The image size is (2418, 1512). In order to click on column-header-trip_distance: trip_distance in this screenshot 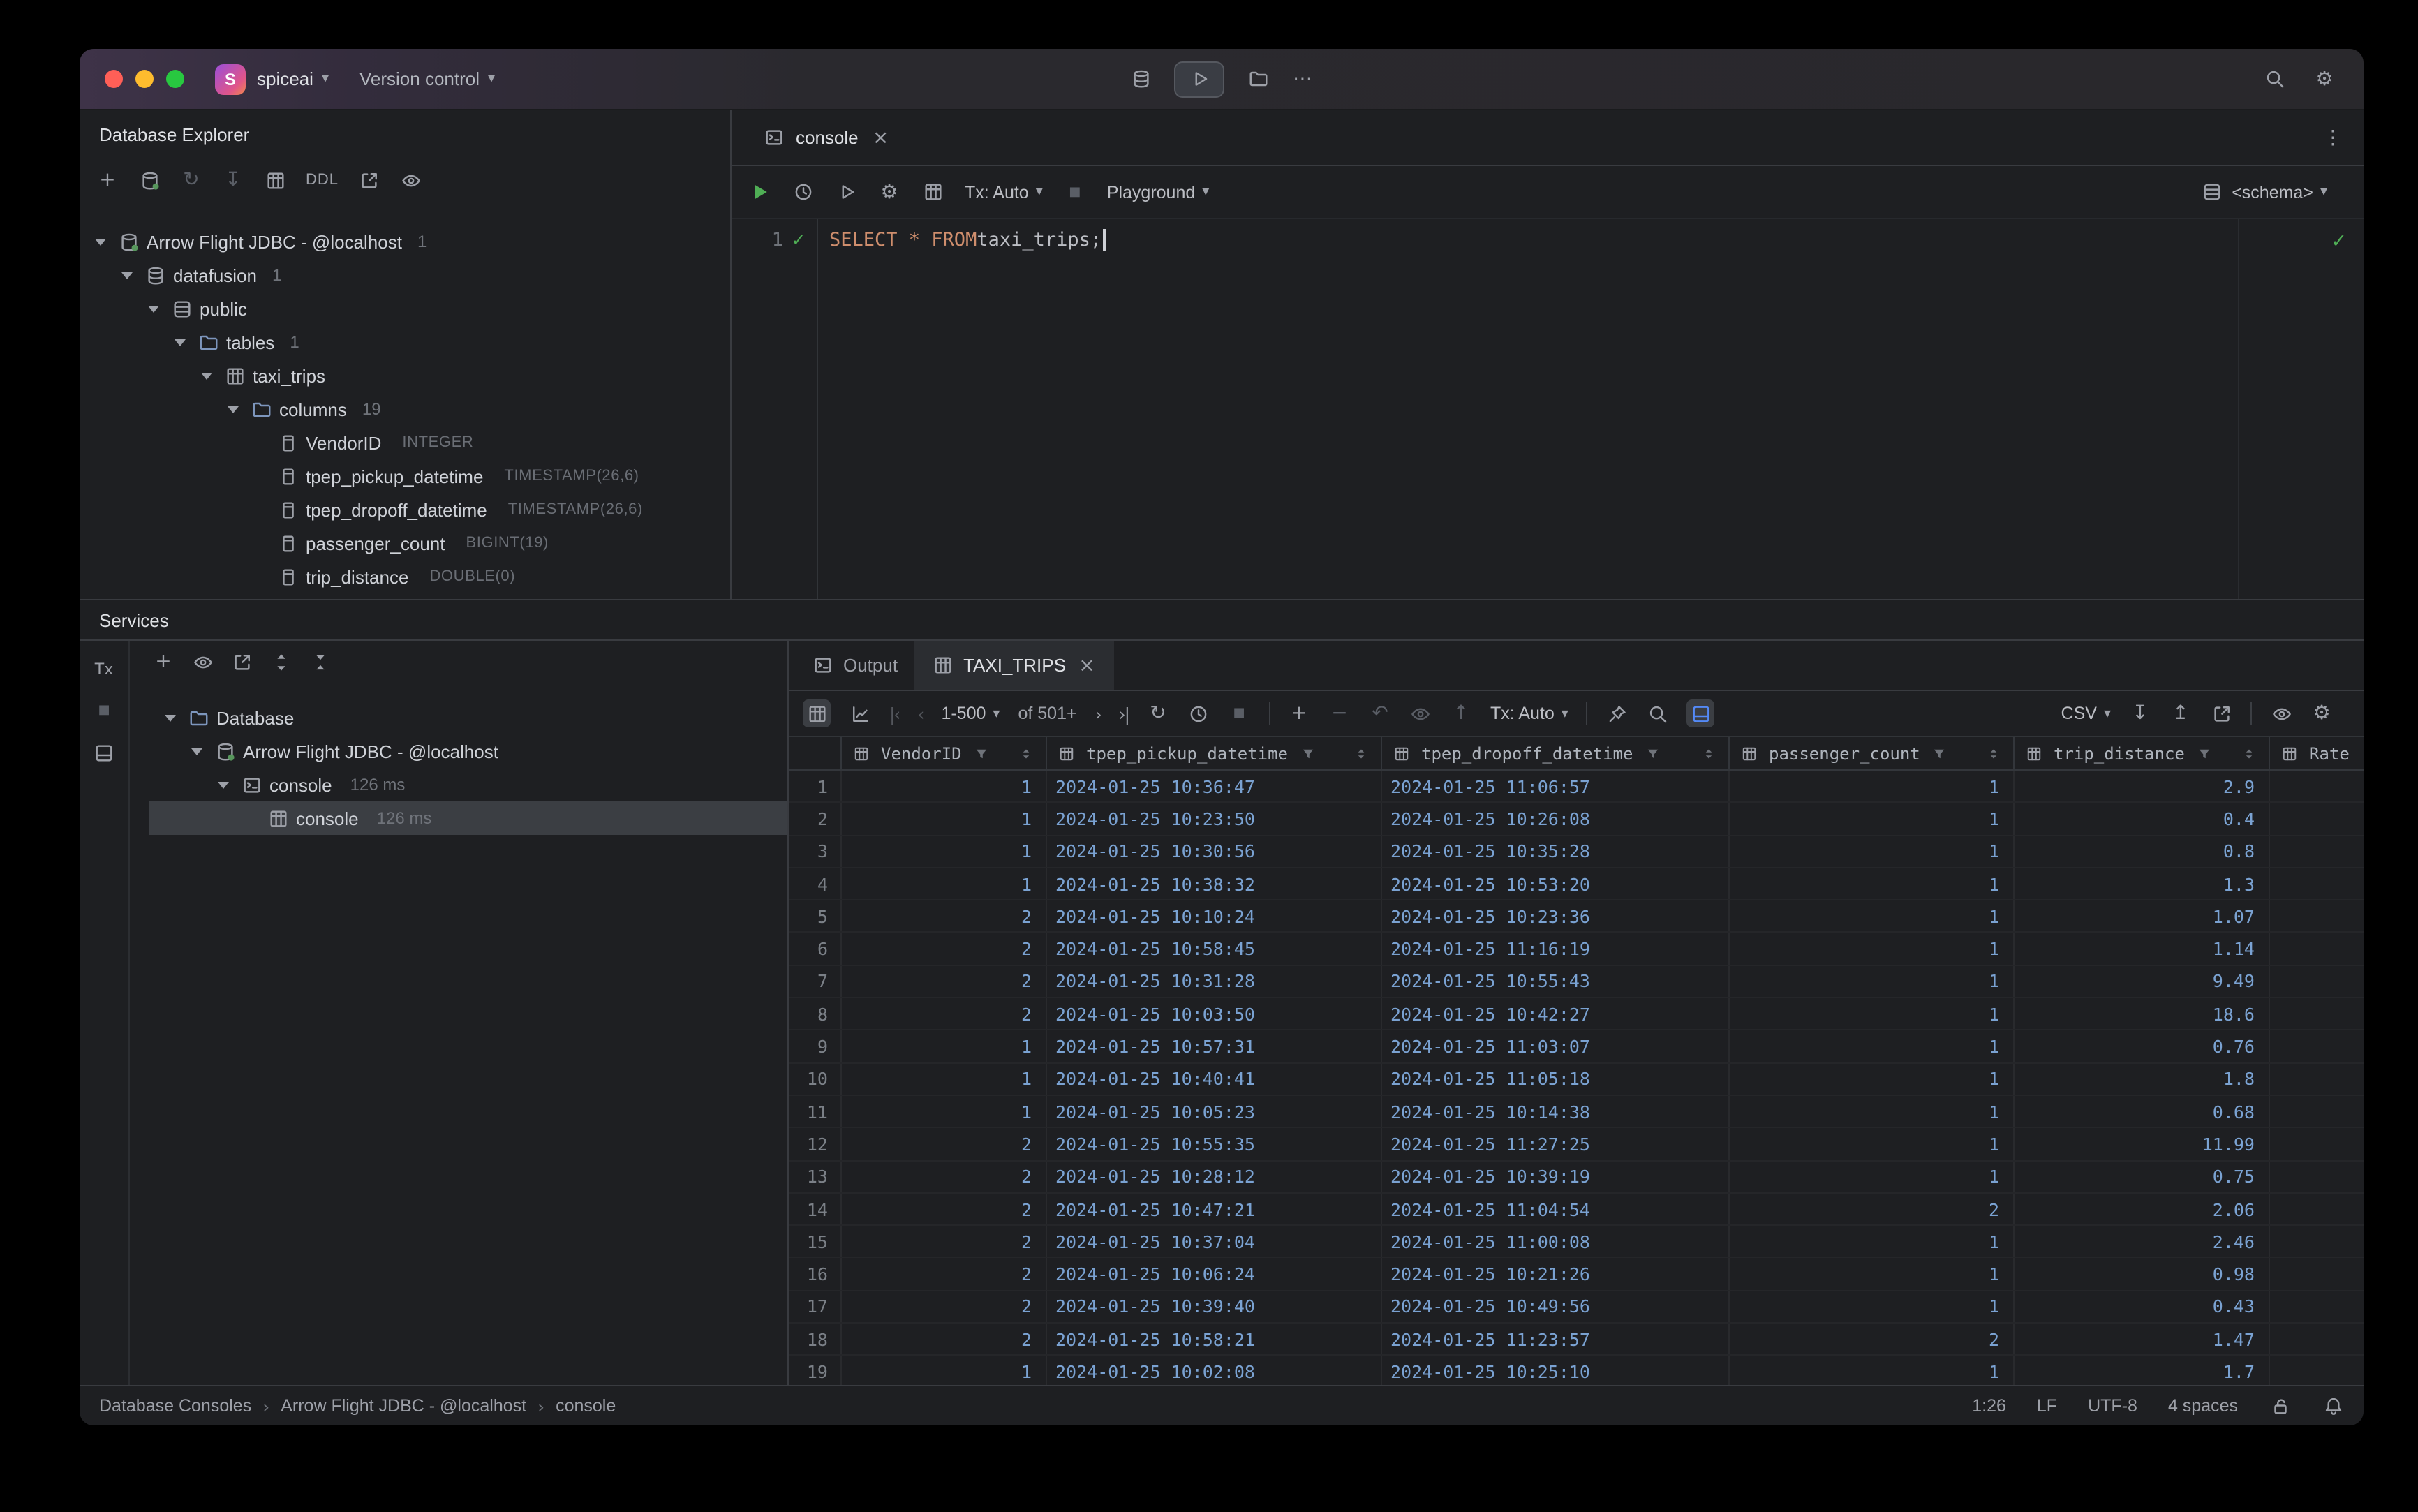, I will do `click(2142, 753)`.